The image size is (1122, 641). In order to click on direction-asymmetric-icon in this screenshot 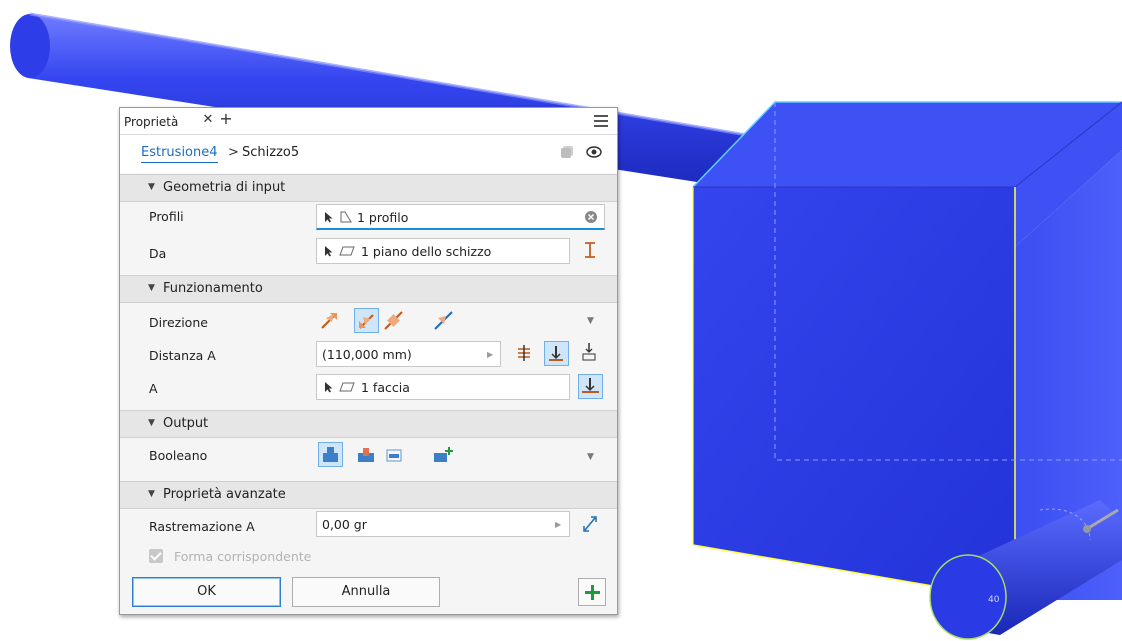, I will do `click(443, 320)`.